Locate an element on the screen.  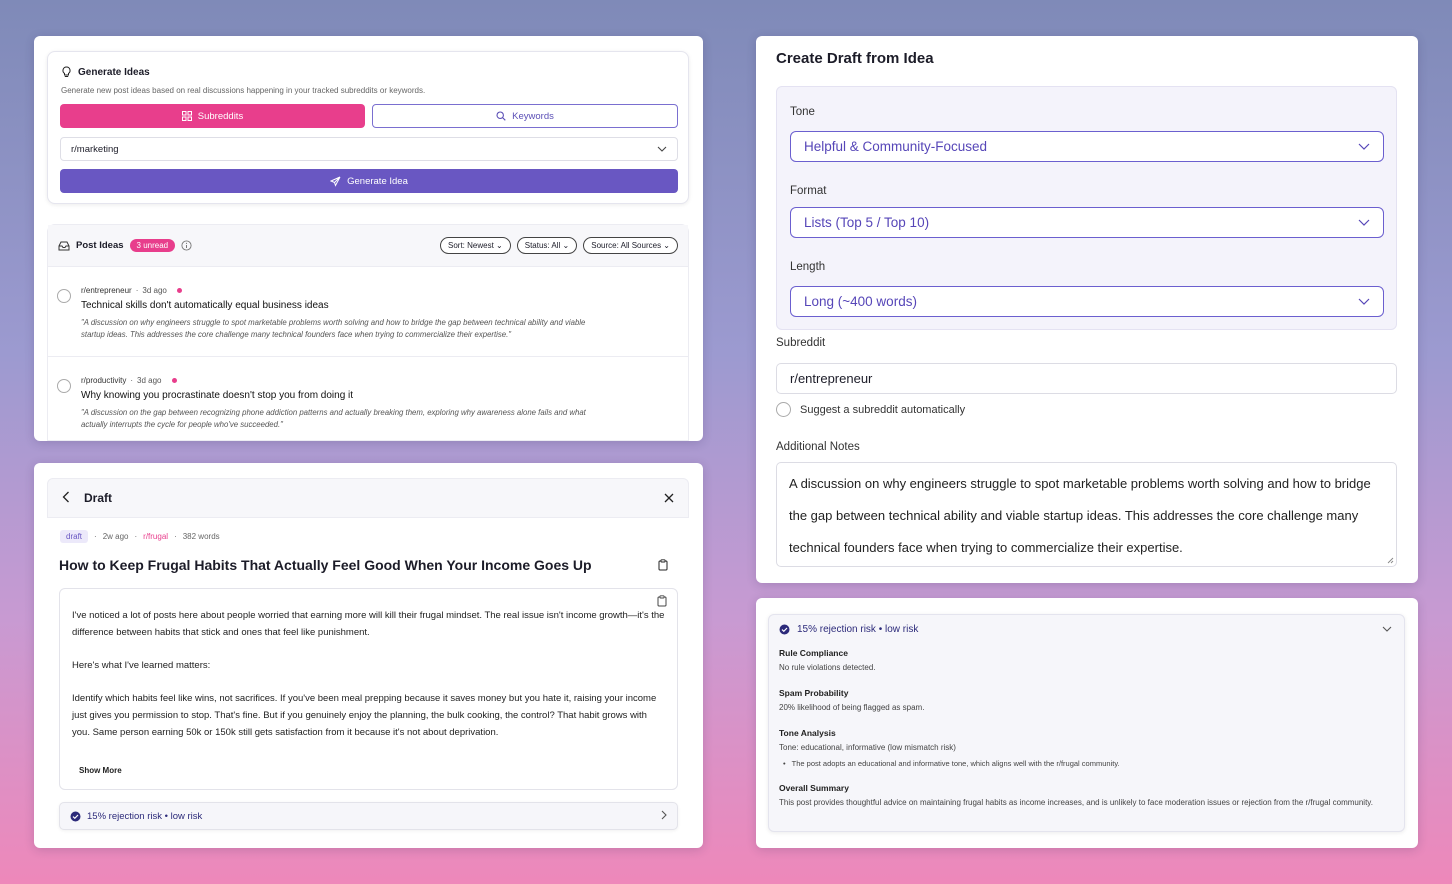
length-select: Long (~400 words) is located at coordinates (1087, 301).